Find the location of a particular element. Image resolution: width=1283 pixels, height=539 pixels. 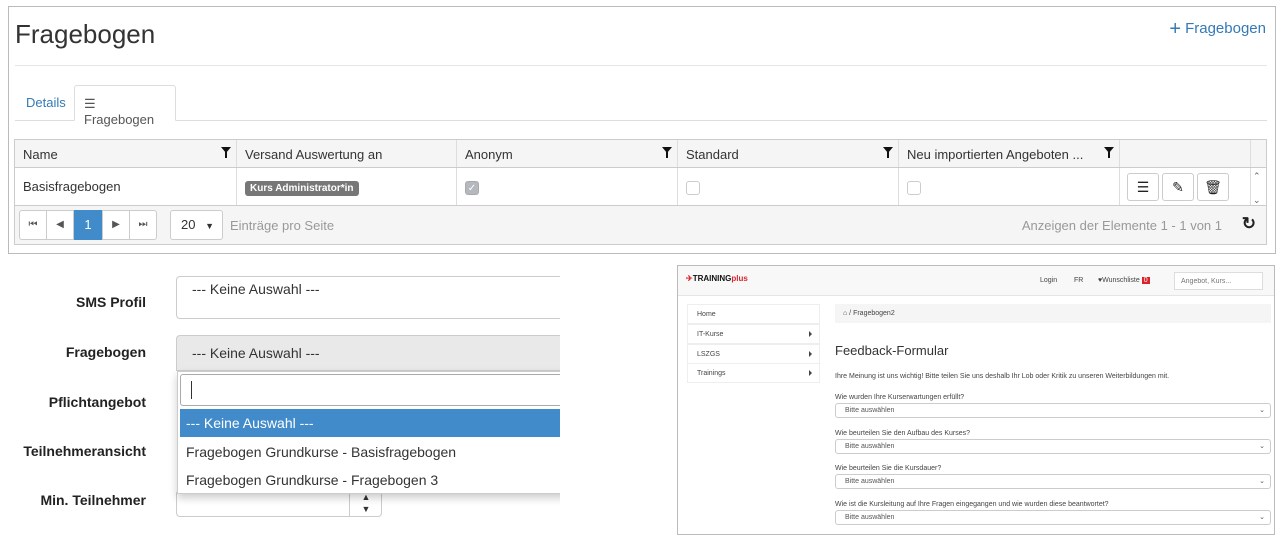

vertical-scrollbar: ⌃ ⌄ is located at coordinates (1257, 187).